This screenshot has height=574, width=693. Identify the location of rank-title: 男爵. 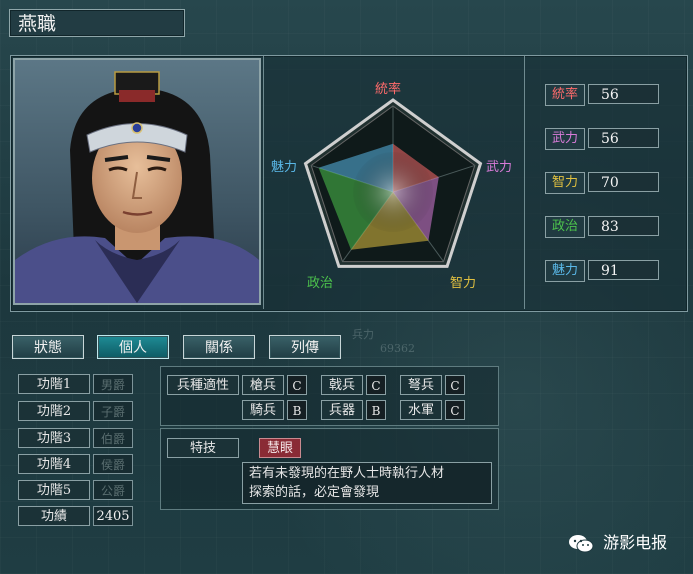
(113, 384).